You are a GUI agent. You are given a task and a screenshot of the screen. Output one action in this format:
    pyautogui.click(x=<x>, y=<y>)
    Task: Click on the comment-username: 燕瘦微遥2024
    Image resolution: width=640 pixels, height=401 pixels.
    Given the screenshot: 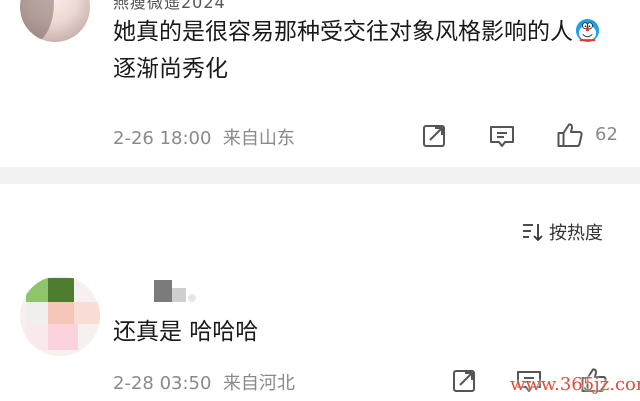 What is the action you would take?
    pyautogui.click(x=169, y=6)
    